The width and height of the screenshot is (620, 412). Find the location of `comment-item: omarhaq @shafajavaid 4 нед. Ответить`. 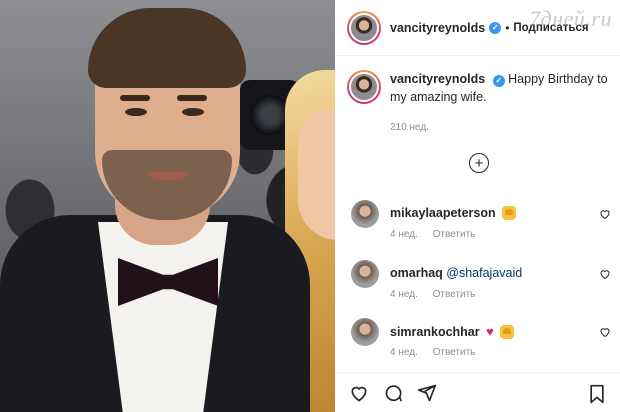

comment-item: omarhaq @shafajavaid 4 нед. Ответить is located at coordinates (481, 286).